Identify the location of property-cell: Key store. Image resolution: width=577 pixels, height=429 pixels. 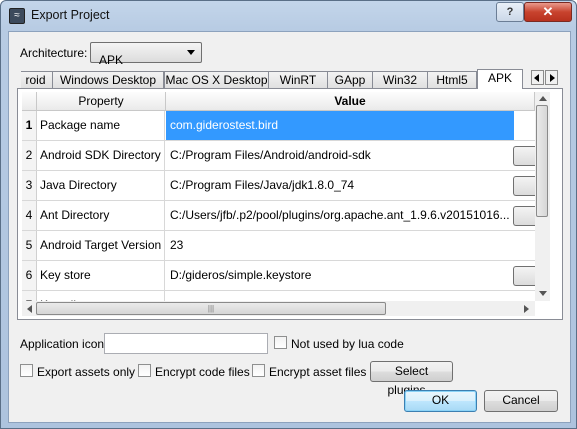
(101, 275).